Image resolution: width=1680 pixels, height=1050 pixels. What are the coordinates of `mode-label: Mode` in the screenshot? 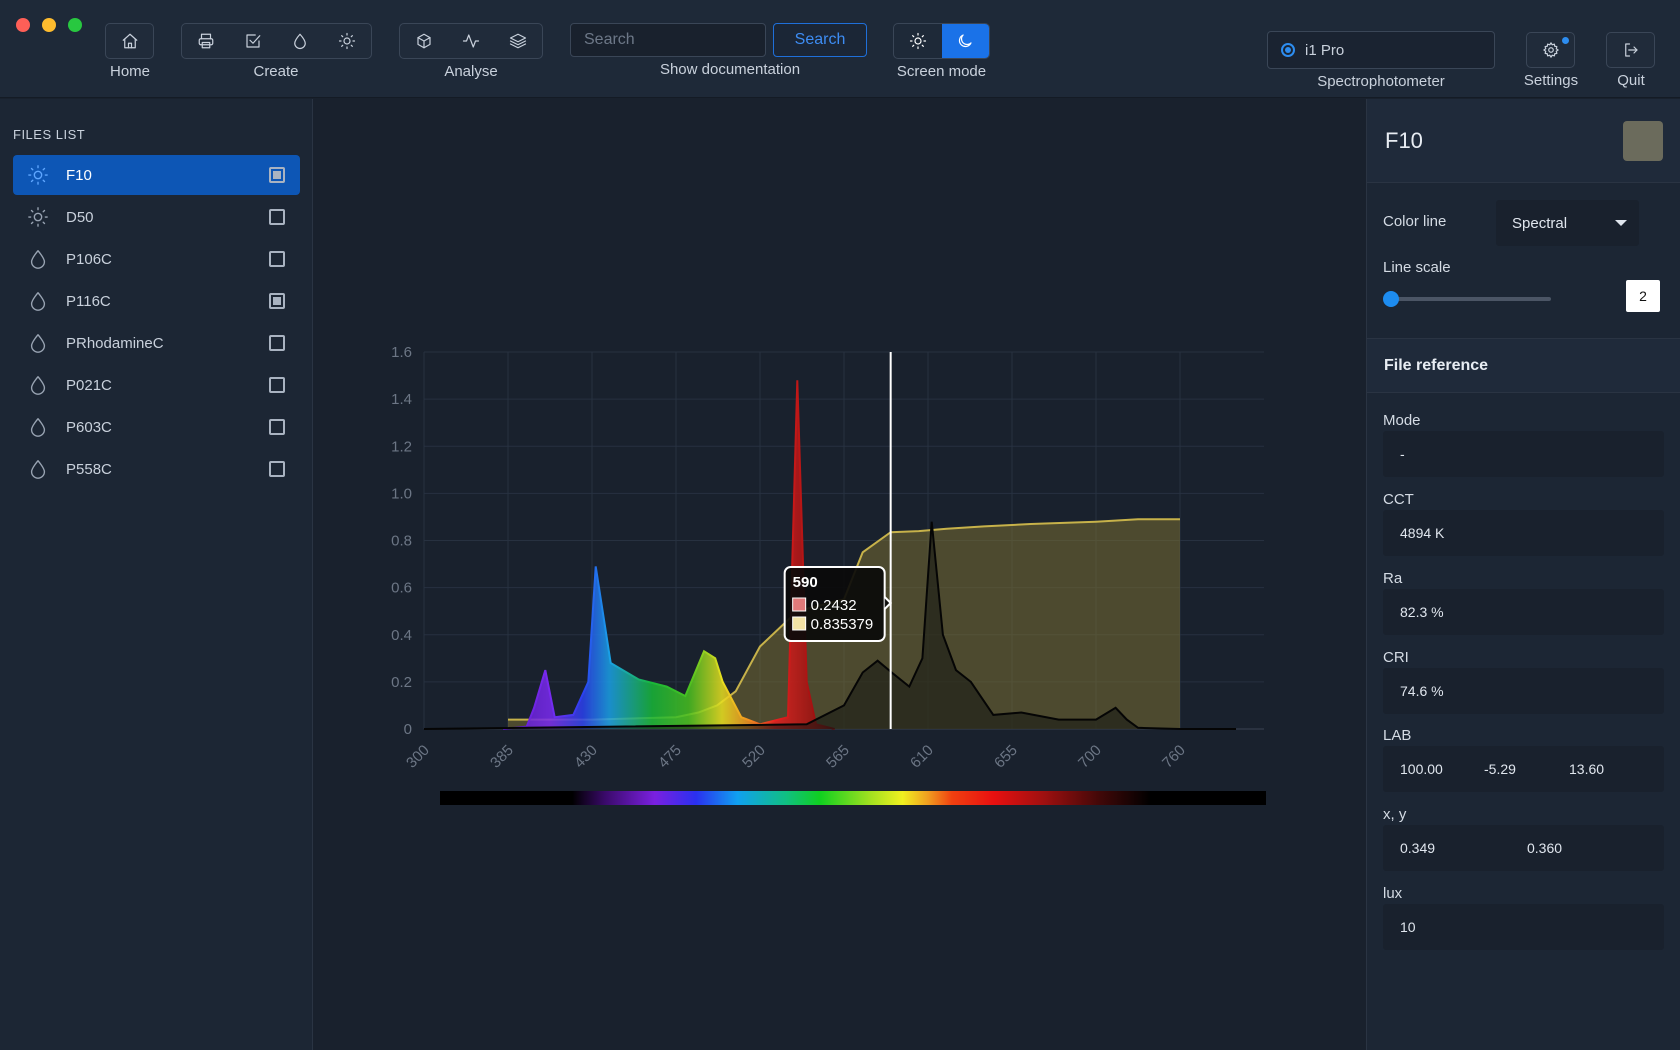 It's located at (1402, 420).